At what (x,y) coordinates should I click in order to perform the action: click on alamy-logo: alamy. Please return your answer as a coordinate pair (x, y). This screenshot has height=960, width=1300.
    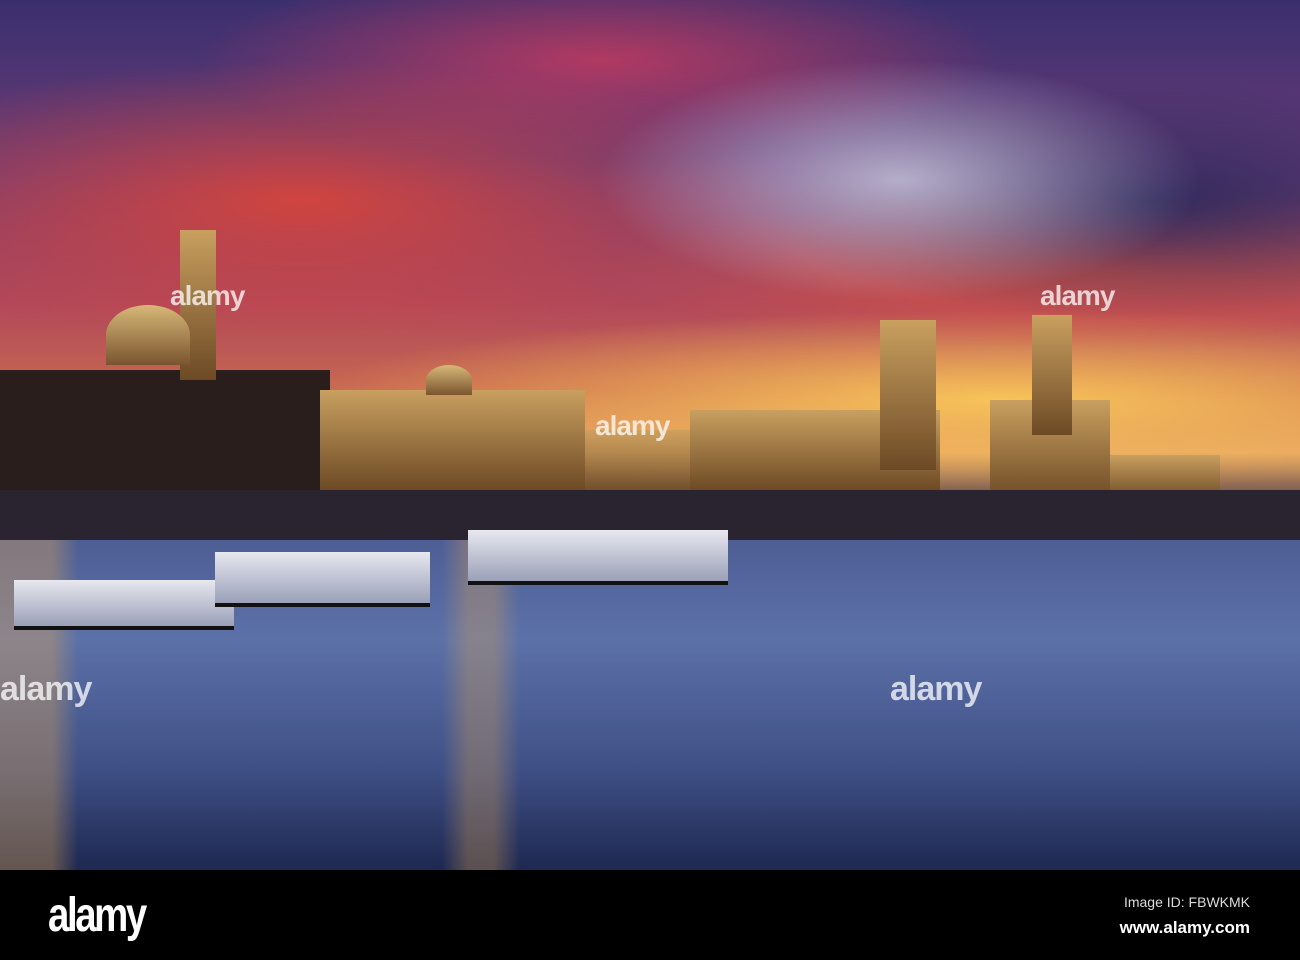
    Looking at the image, I should click on (97, 915).